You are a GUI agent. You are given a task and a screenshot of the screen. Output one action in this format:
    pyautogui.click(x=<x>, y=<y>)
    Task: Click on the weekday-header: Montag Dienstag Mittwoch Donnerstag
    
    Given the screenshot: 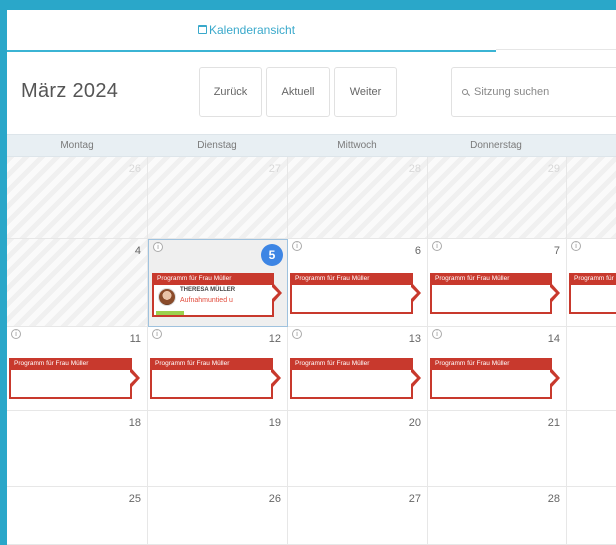 What is the action you would take?
    pyautogui.click(x=311, y=145)
    